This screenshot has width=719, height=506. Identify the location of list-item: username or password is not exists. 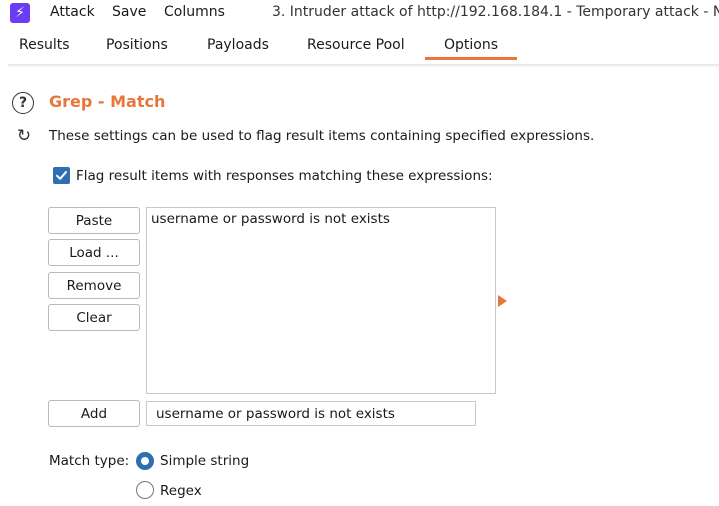
(321, 219).